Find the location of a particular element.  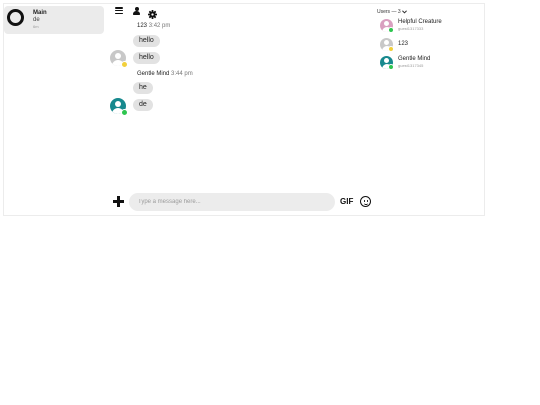

room-time: 6m is located at coordinates (36, 26).